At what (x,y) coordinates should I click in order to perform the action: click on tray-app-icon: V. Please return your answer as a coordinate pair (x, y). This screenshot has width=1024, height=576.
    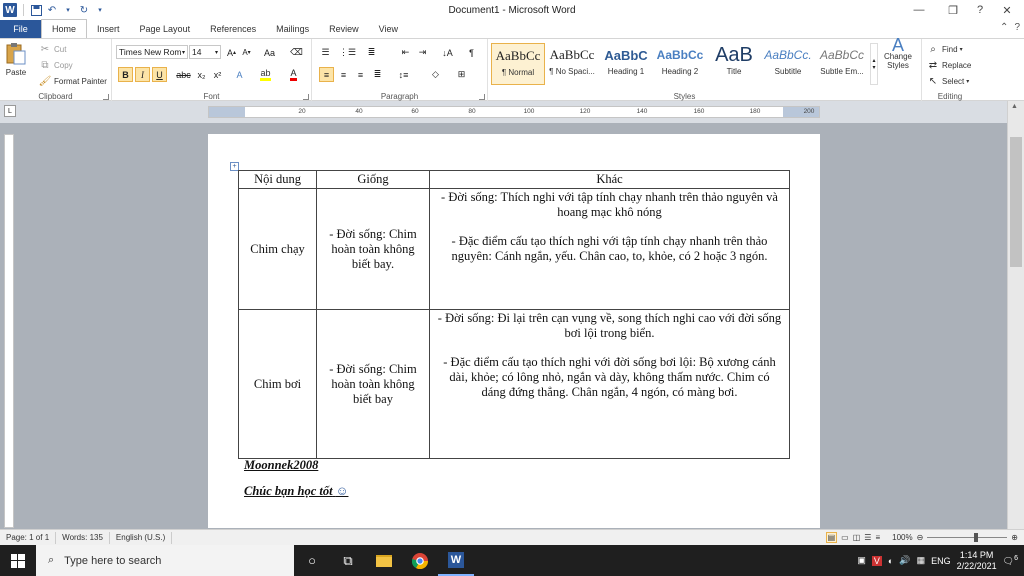
    Looking at the image, I should click on (876, 560).